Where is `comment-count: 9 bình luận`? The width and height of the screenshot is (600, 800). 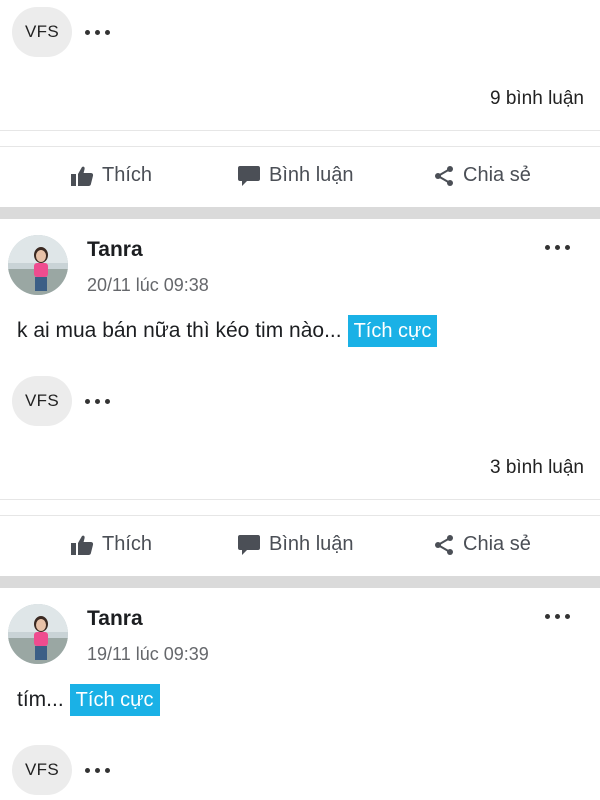
comment-count: 9 bình luận is located at coordinates (537, 99).